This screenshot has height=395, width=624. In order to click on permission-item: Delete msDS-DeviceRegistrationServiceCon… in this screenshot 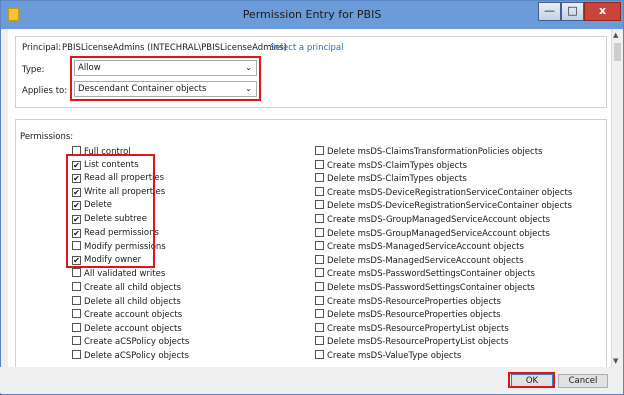, I will do `click(443, 206)`.